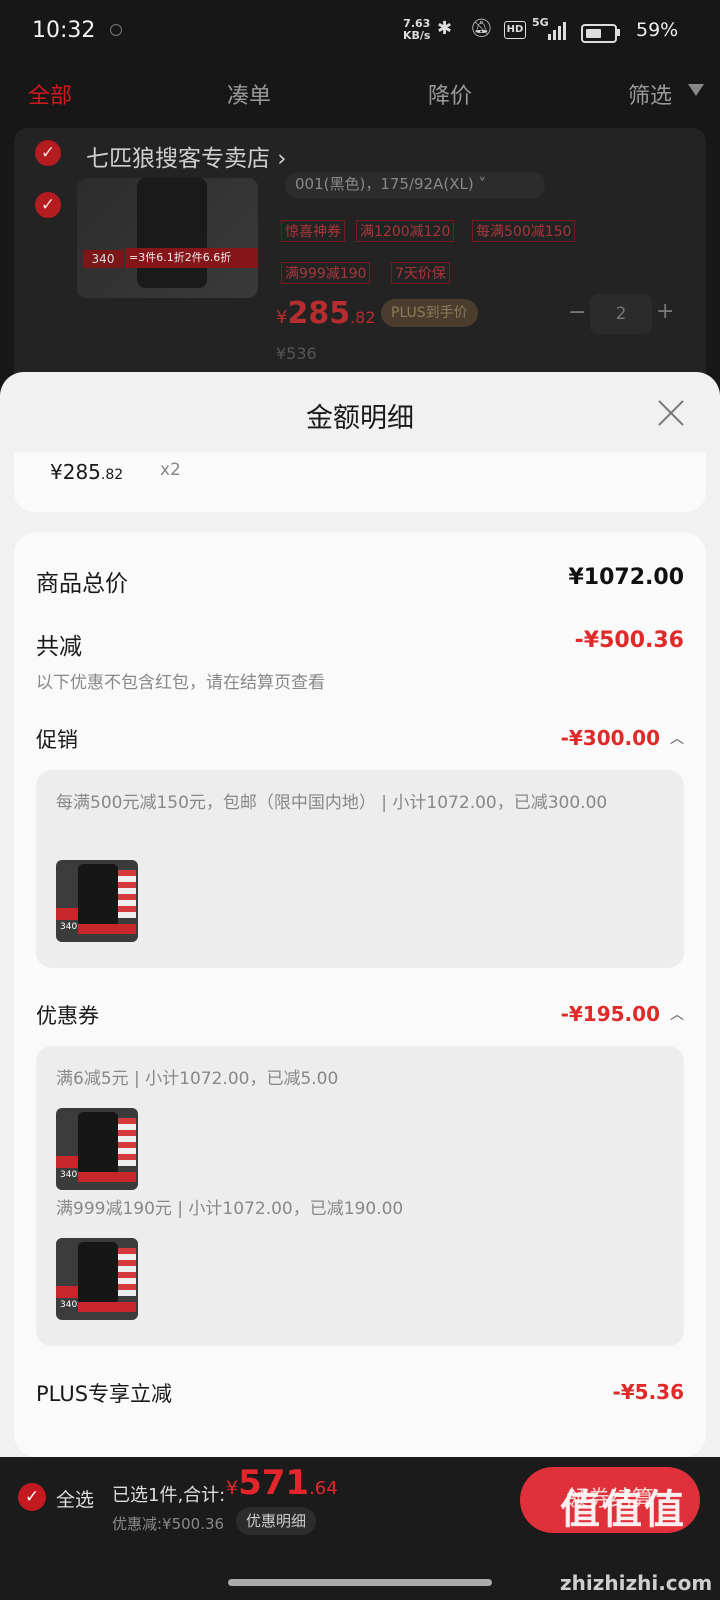 The height and width of the screenshot is (1600, 720). What do you see at coordinates (671, 413) in the screenshot?
I see `close-icon` at bounding box center [671, 413].